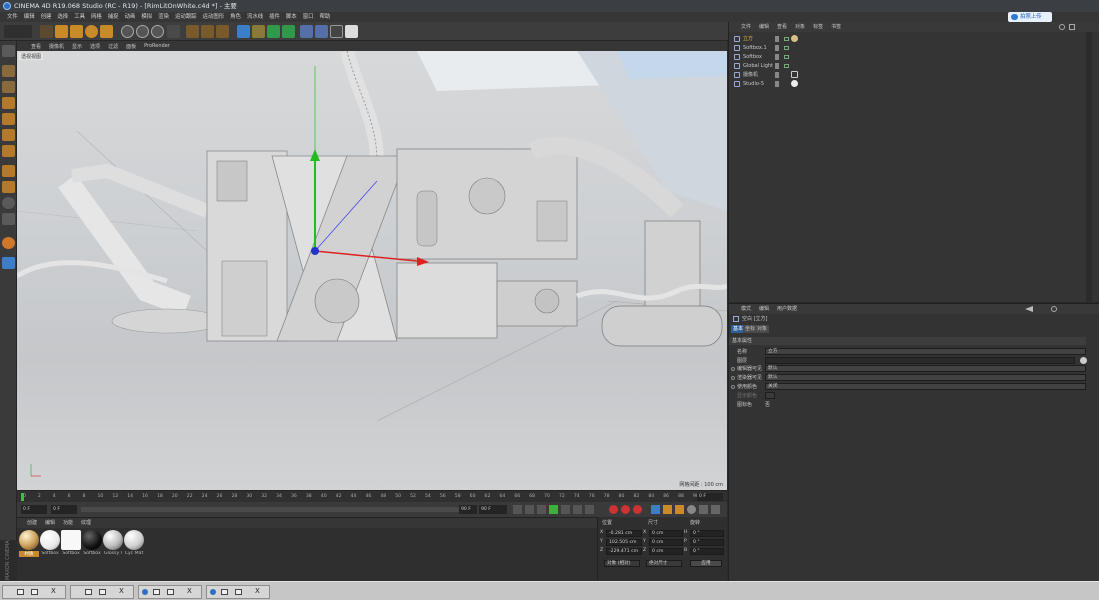  What do you see at coordinates (325, 17) in the screenshot?
I see `menu-help: 帮助` at bounding box center [325, 17].